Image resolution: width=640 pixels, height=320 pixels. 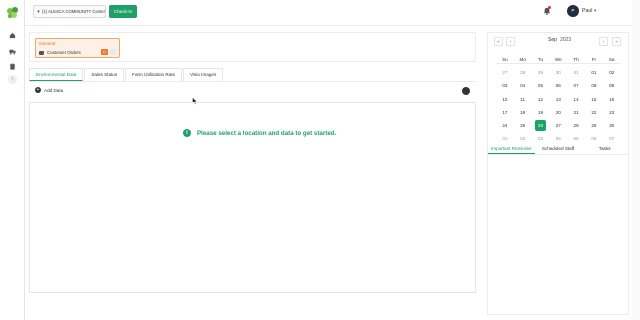 I want to click on calendar-day: 10, so click(x=505, y=99).